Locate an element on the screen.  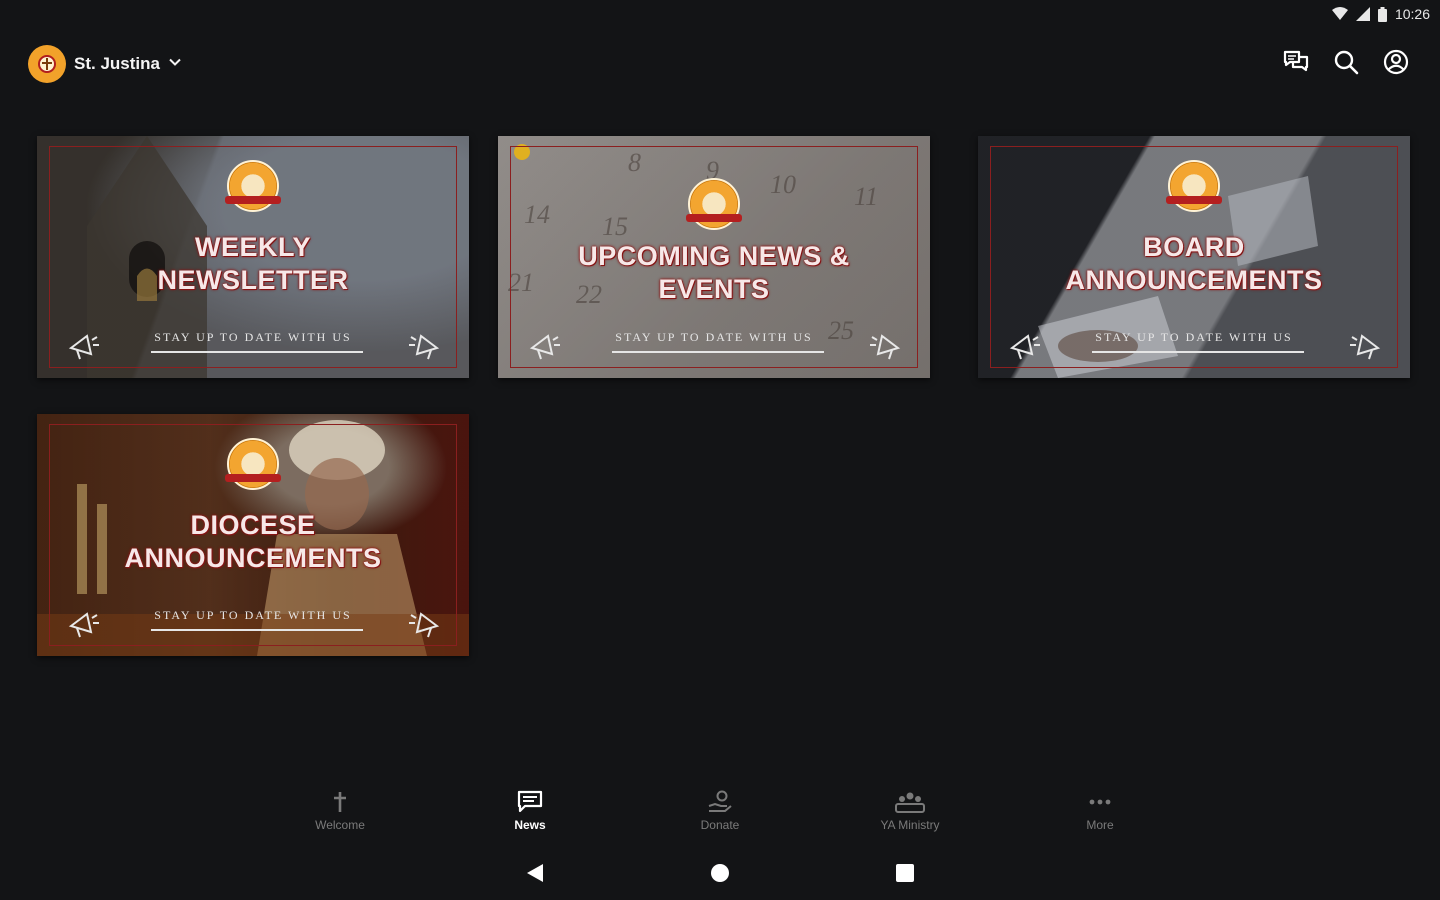
chat-icon is located at coordinates (1296, 64).